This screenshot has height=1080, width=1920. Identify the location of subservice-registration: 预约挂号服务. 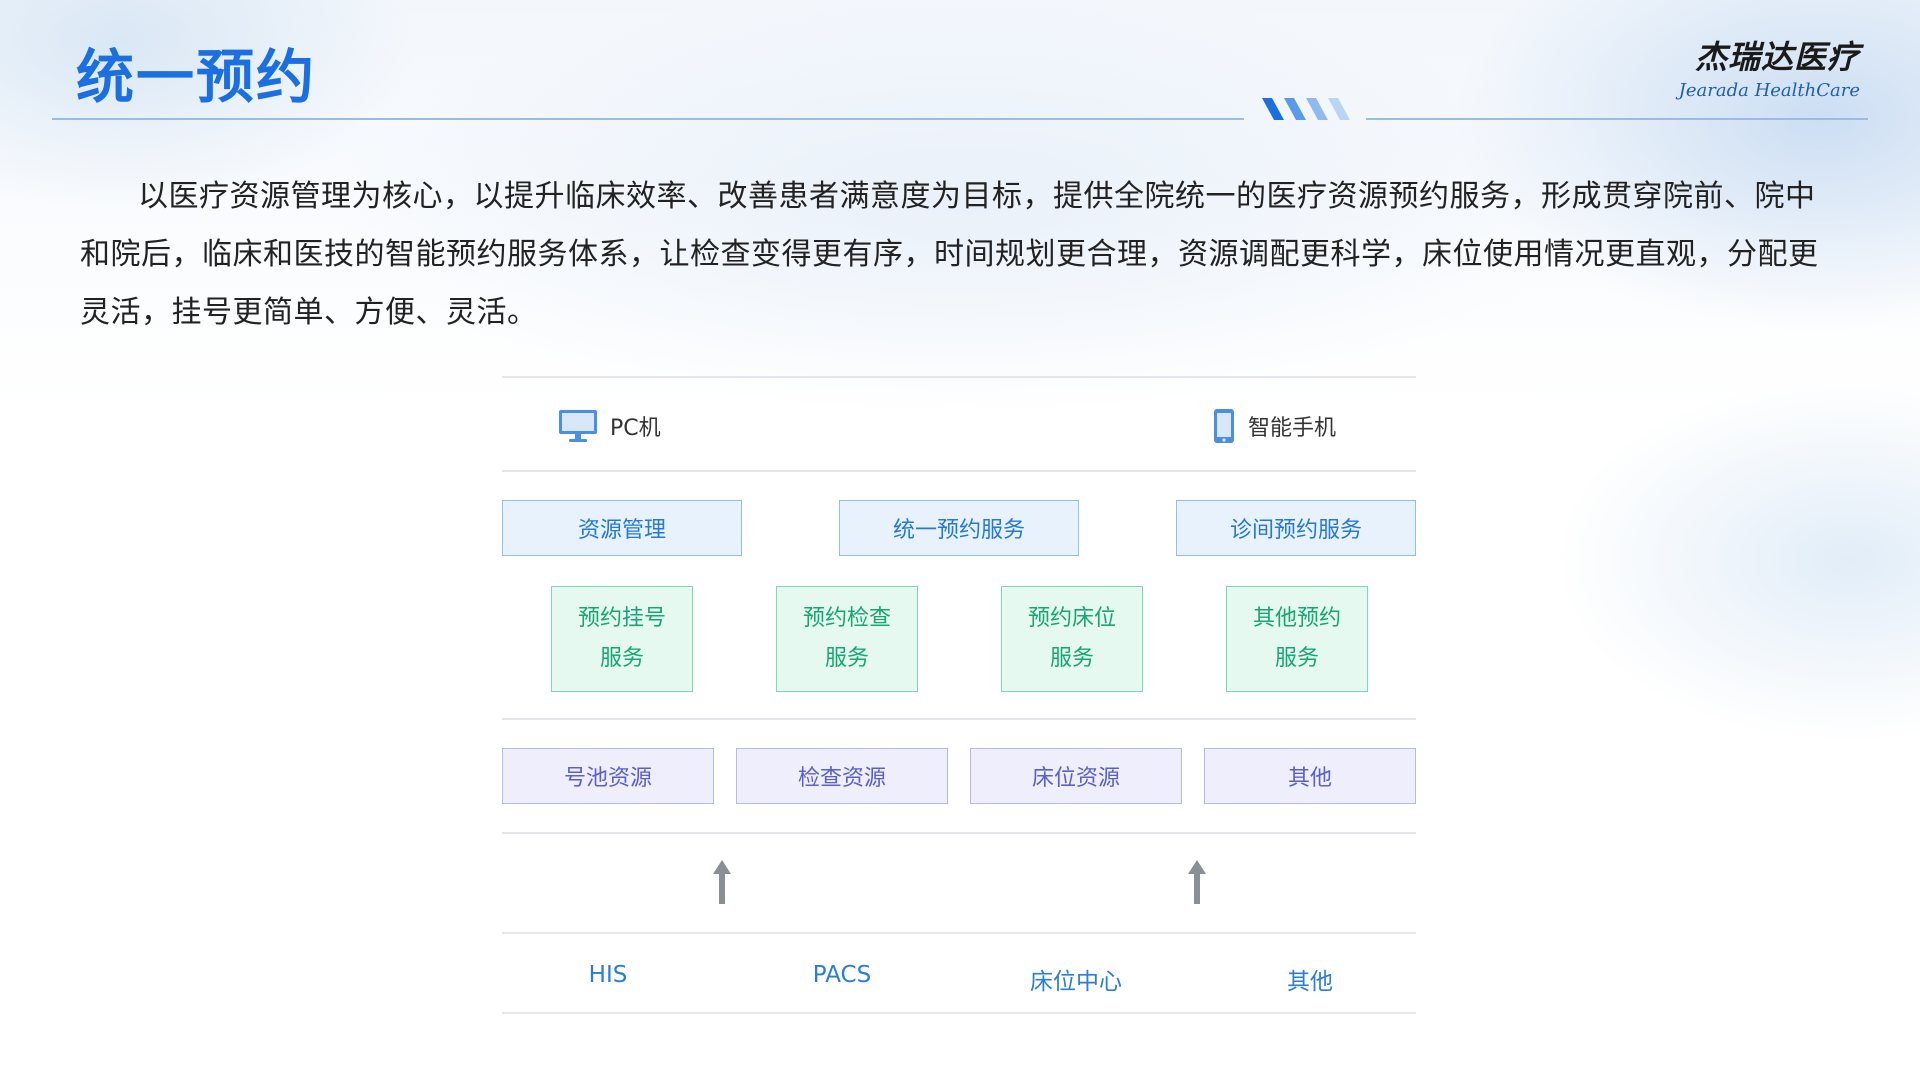
(622, 639).